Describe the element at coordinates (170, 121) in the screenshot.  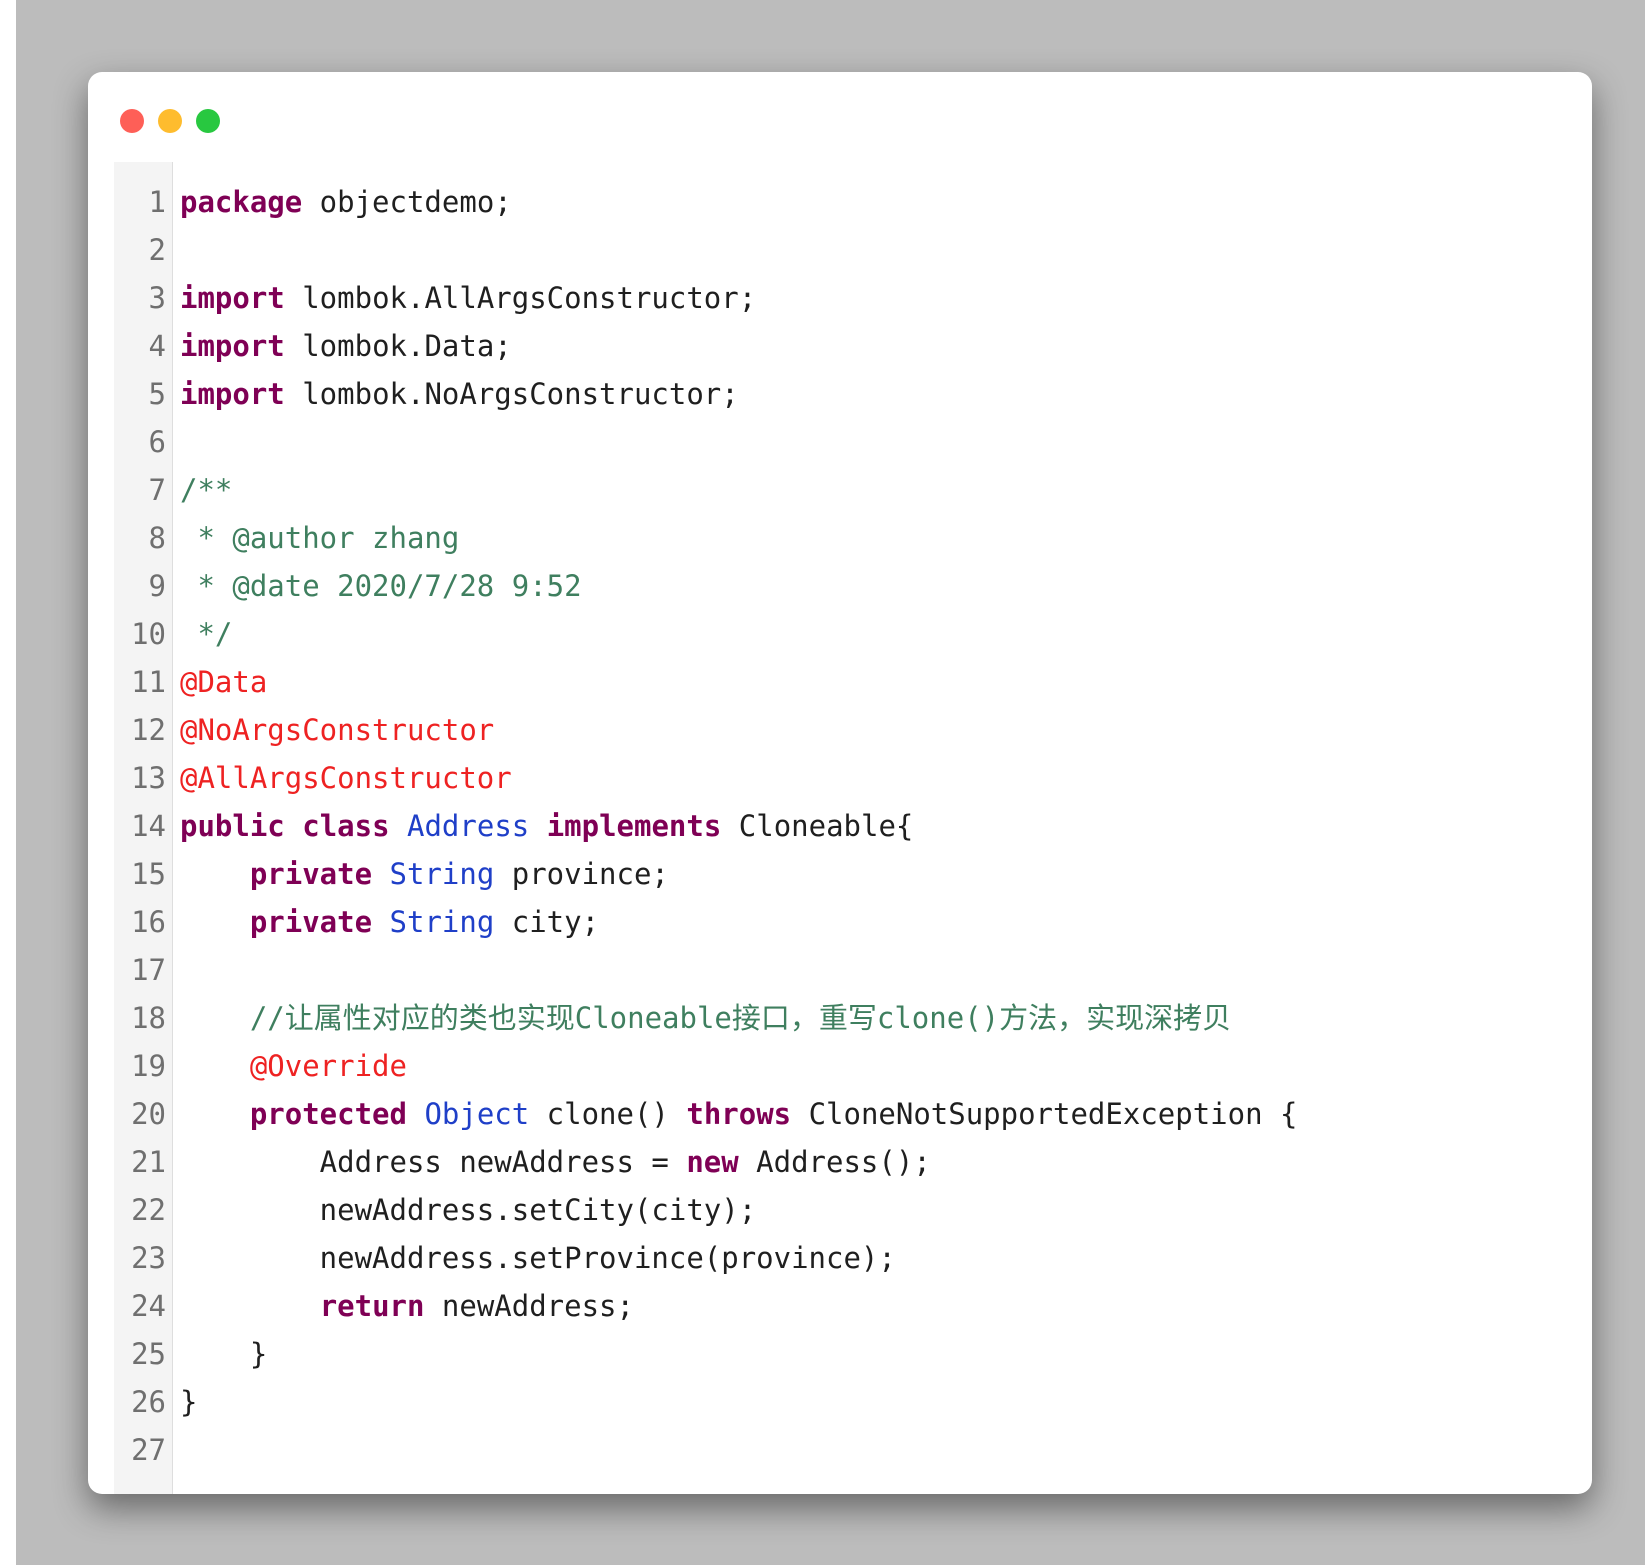
I see `minimize-dot-icon` at that location.